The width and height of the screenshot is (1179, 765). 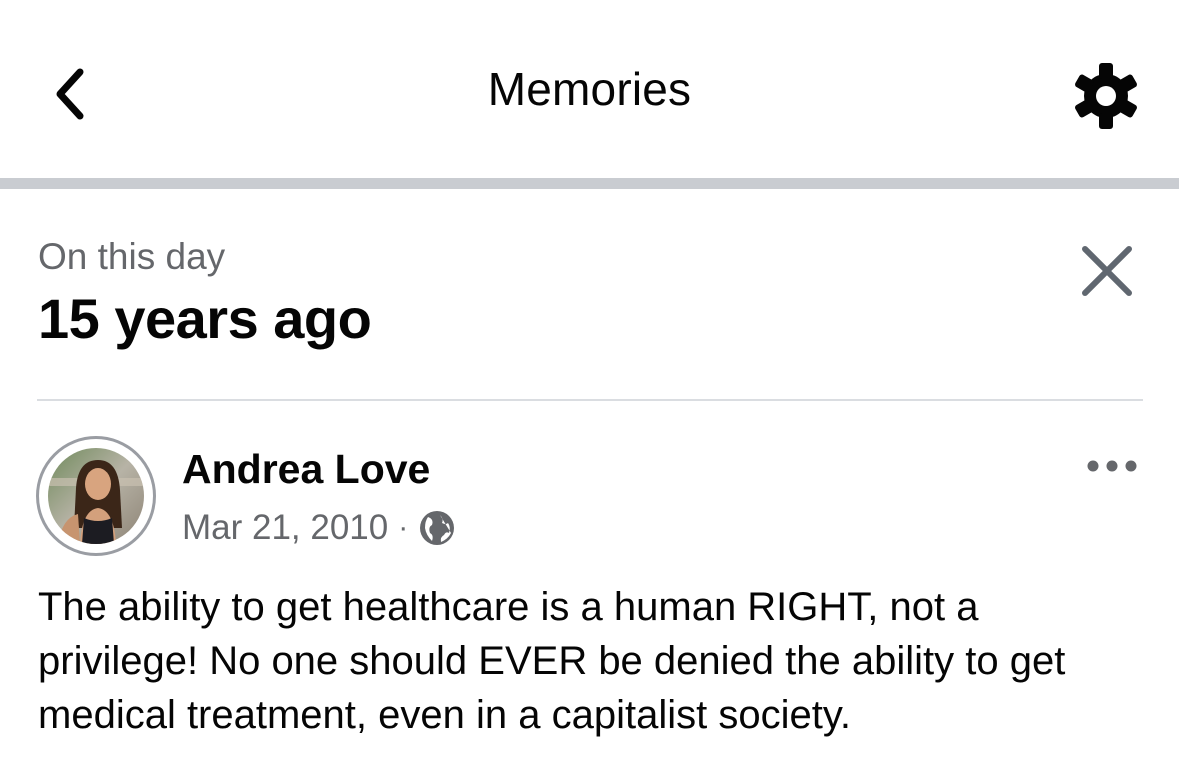 What do you see at coordinates (205, 318) in the screenshot?
I see `years-ago-heading: 15 years ago` at bounding box center [205, 318].